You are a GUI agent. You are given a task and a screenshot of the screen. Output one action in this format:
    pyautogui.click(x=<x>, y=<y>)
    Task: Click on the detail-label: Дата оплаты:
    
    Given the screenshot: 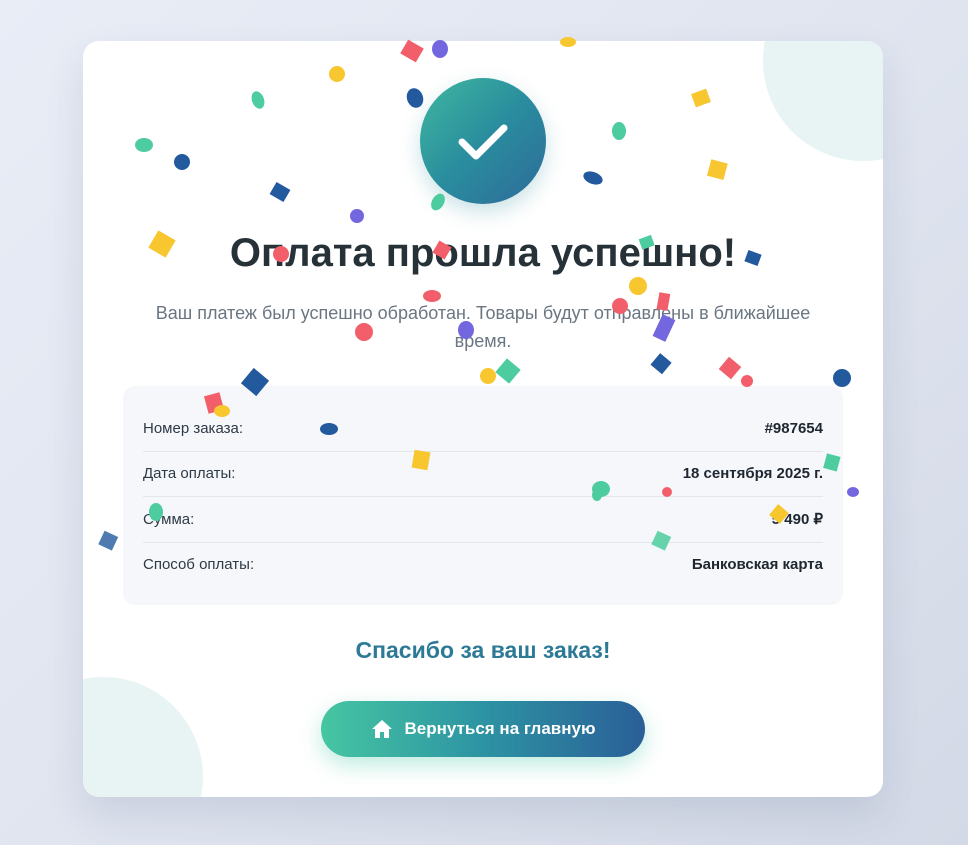 What is the action you would take?
    pyautogui.click(x=189, y=474)
    